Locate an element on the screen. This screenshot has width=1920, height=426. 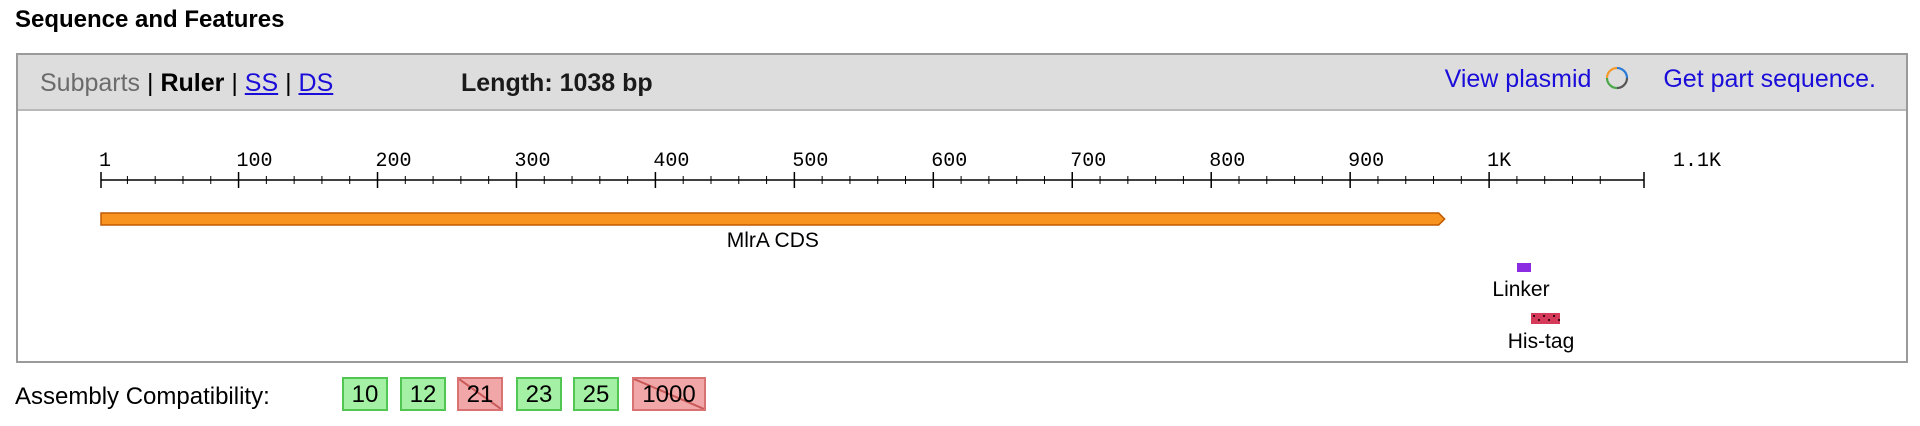
assembly-standard-label: 23 is located at coordinates (539, 394).